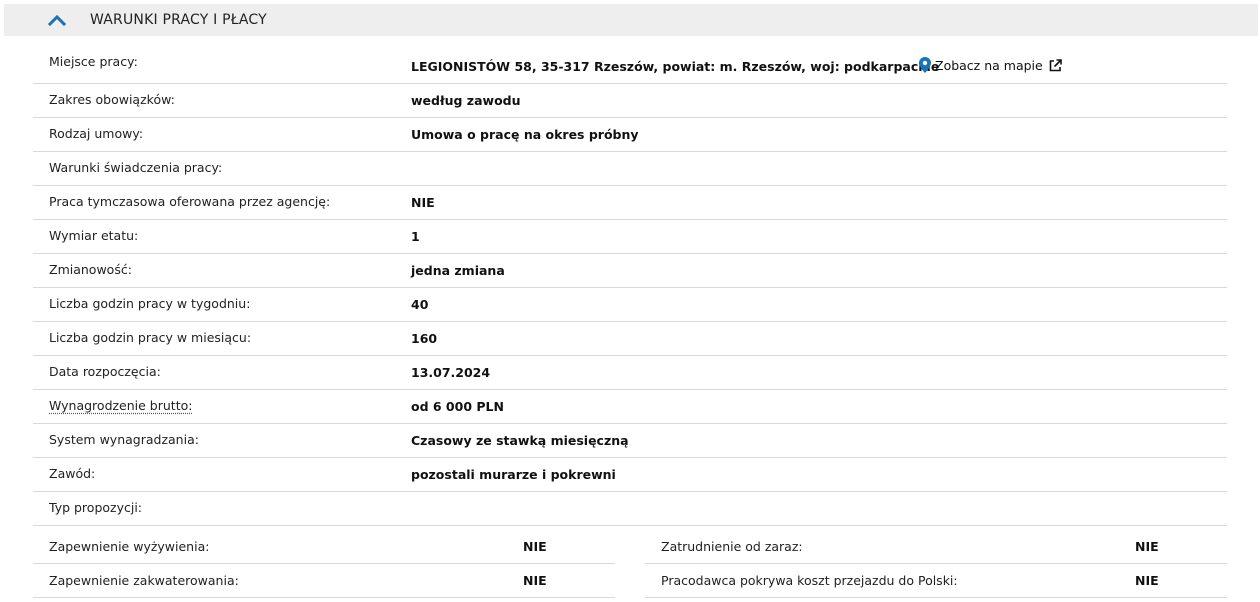  What do you see at coordinates (630, 407) in the screenshot?
I see `detail-row-gross-salary: Wynagrodzenie brutto: od 6 000 PLN` at bounding box center [630, 407].